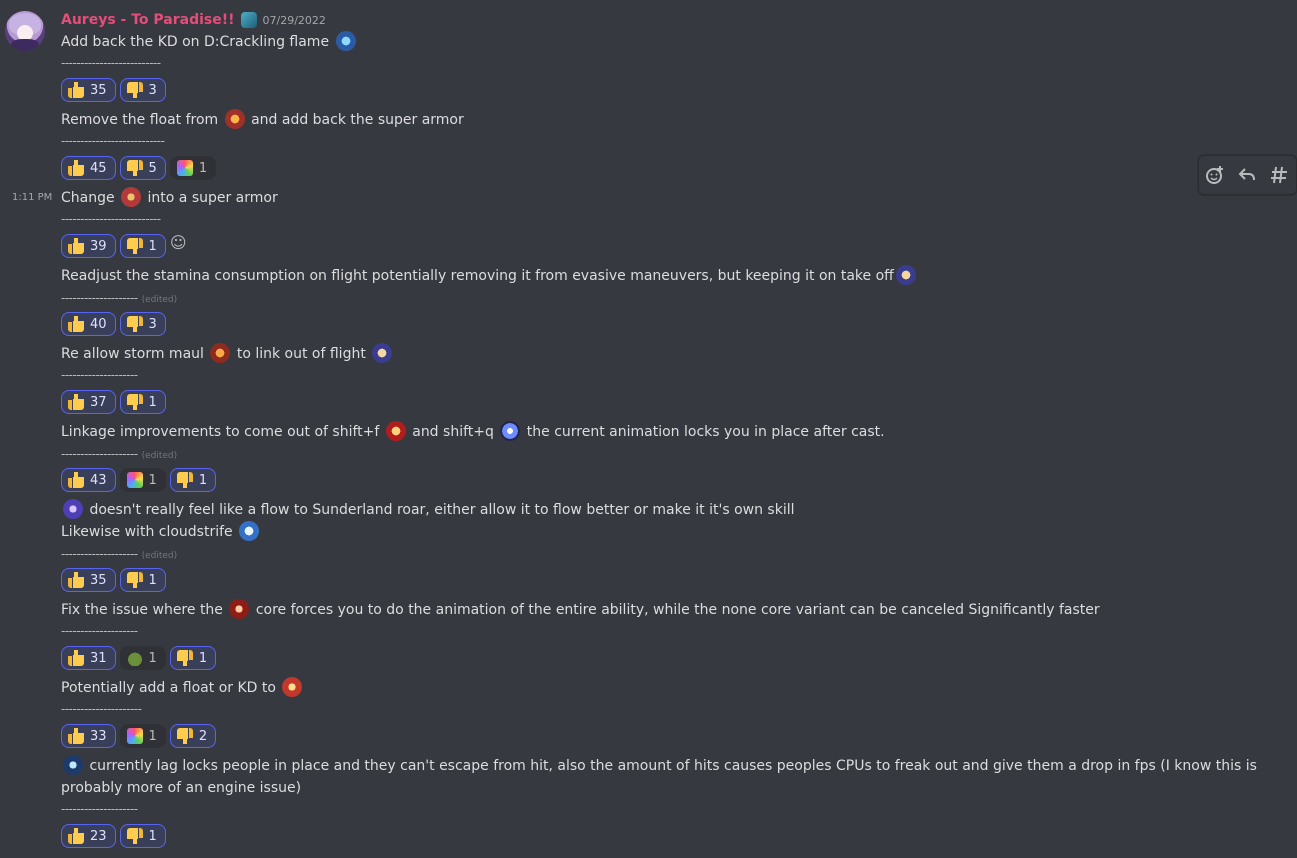 Image resolution: width=1297 pixels, height=858 pixels. What do you see at coordinates (182, 687) in the screenshot?
I see `message-line: Potentially add a float or KD to` at bounding box center [182, 687].